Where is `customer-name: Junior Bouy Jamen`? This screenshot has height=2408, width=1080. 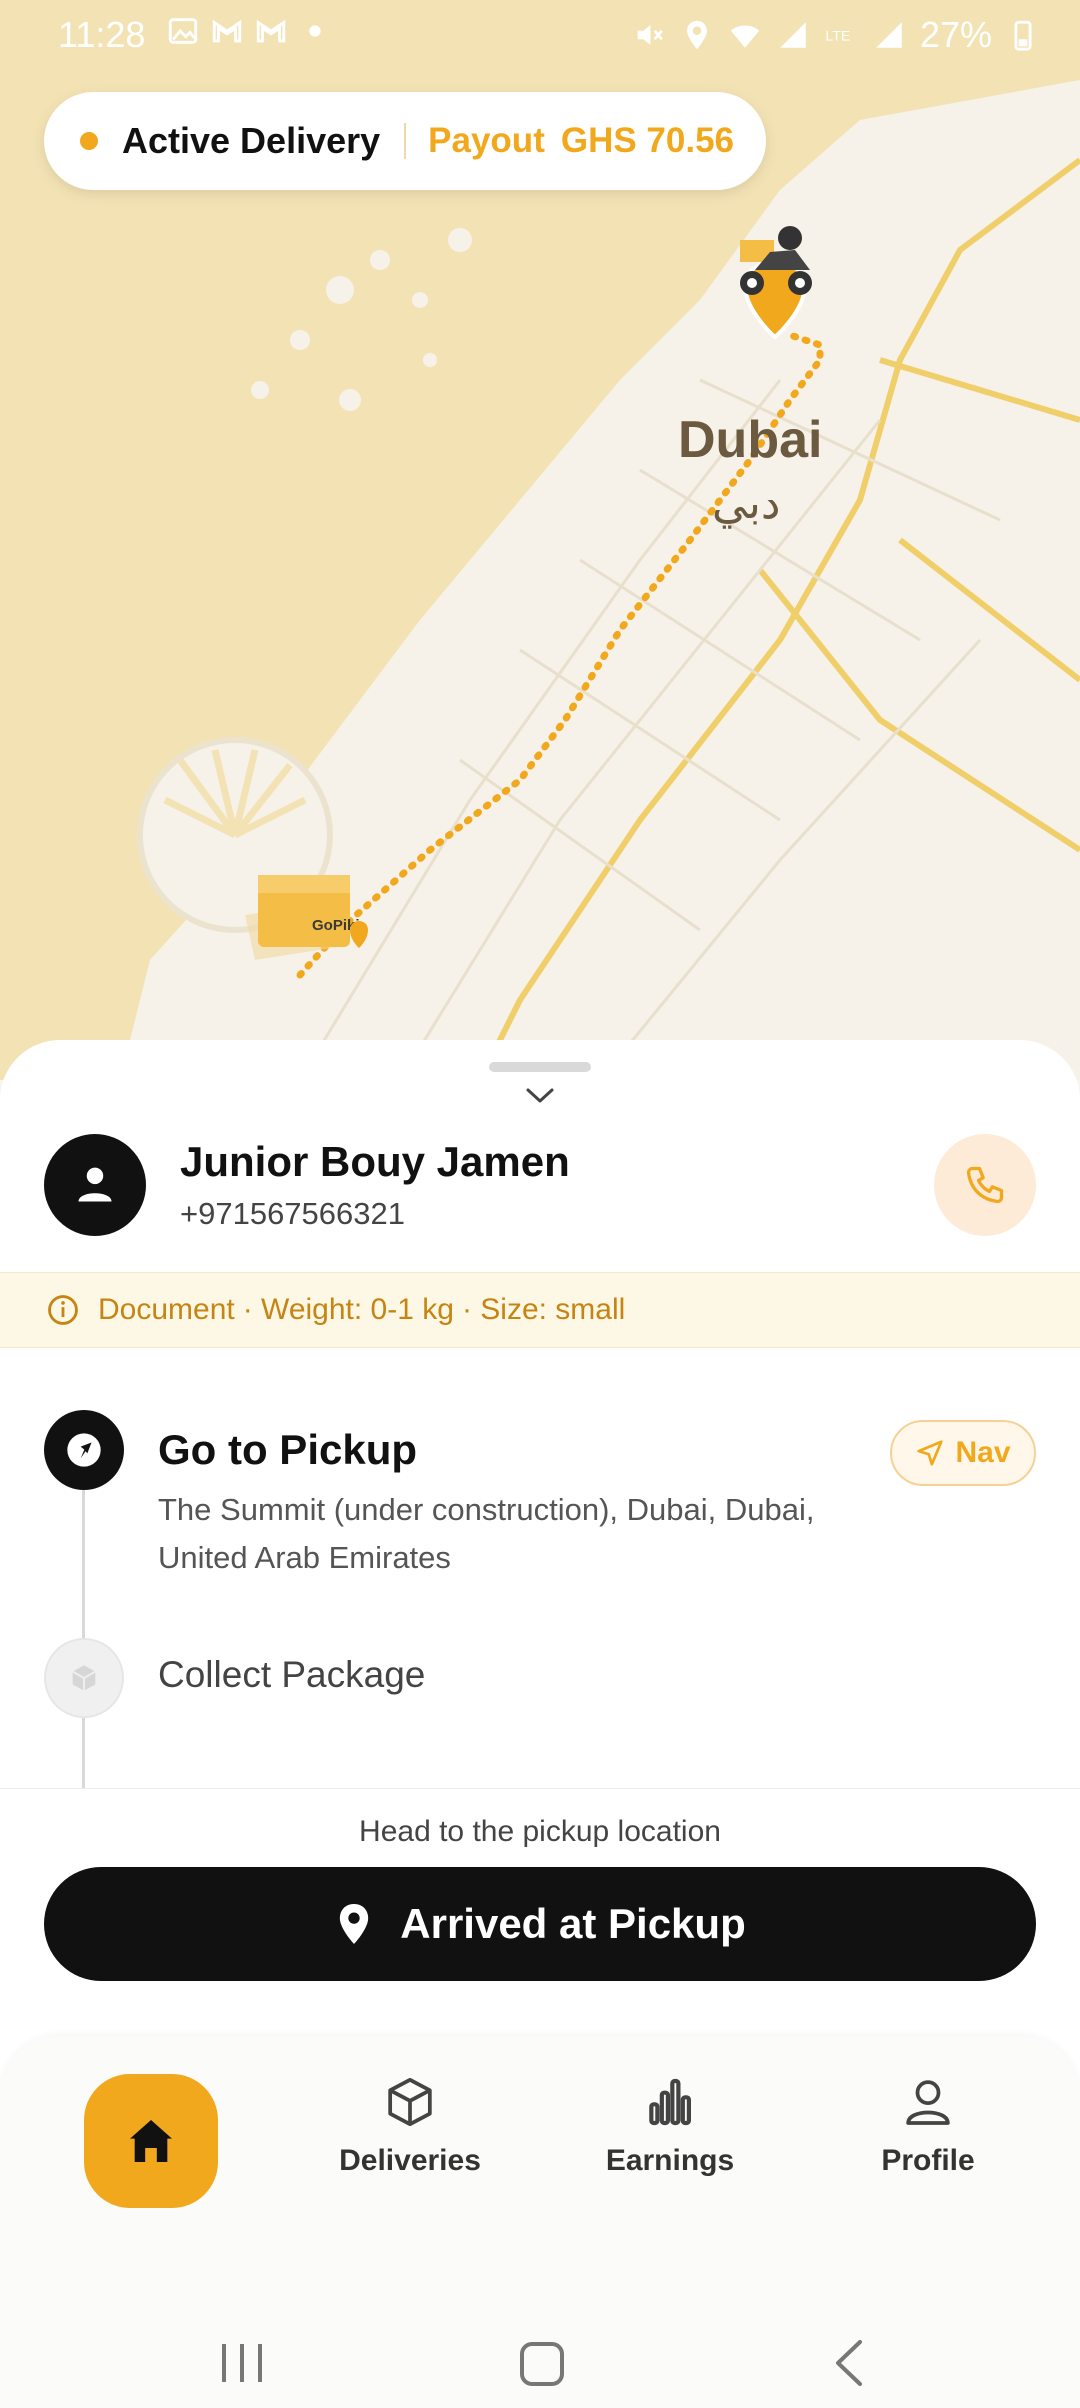
customer-name: Junior Bouy Jamen is located at coordinates (375, 1161).